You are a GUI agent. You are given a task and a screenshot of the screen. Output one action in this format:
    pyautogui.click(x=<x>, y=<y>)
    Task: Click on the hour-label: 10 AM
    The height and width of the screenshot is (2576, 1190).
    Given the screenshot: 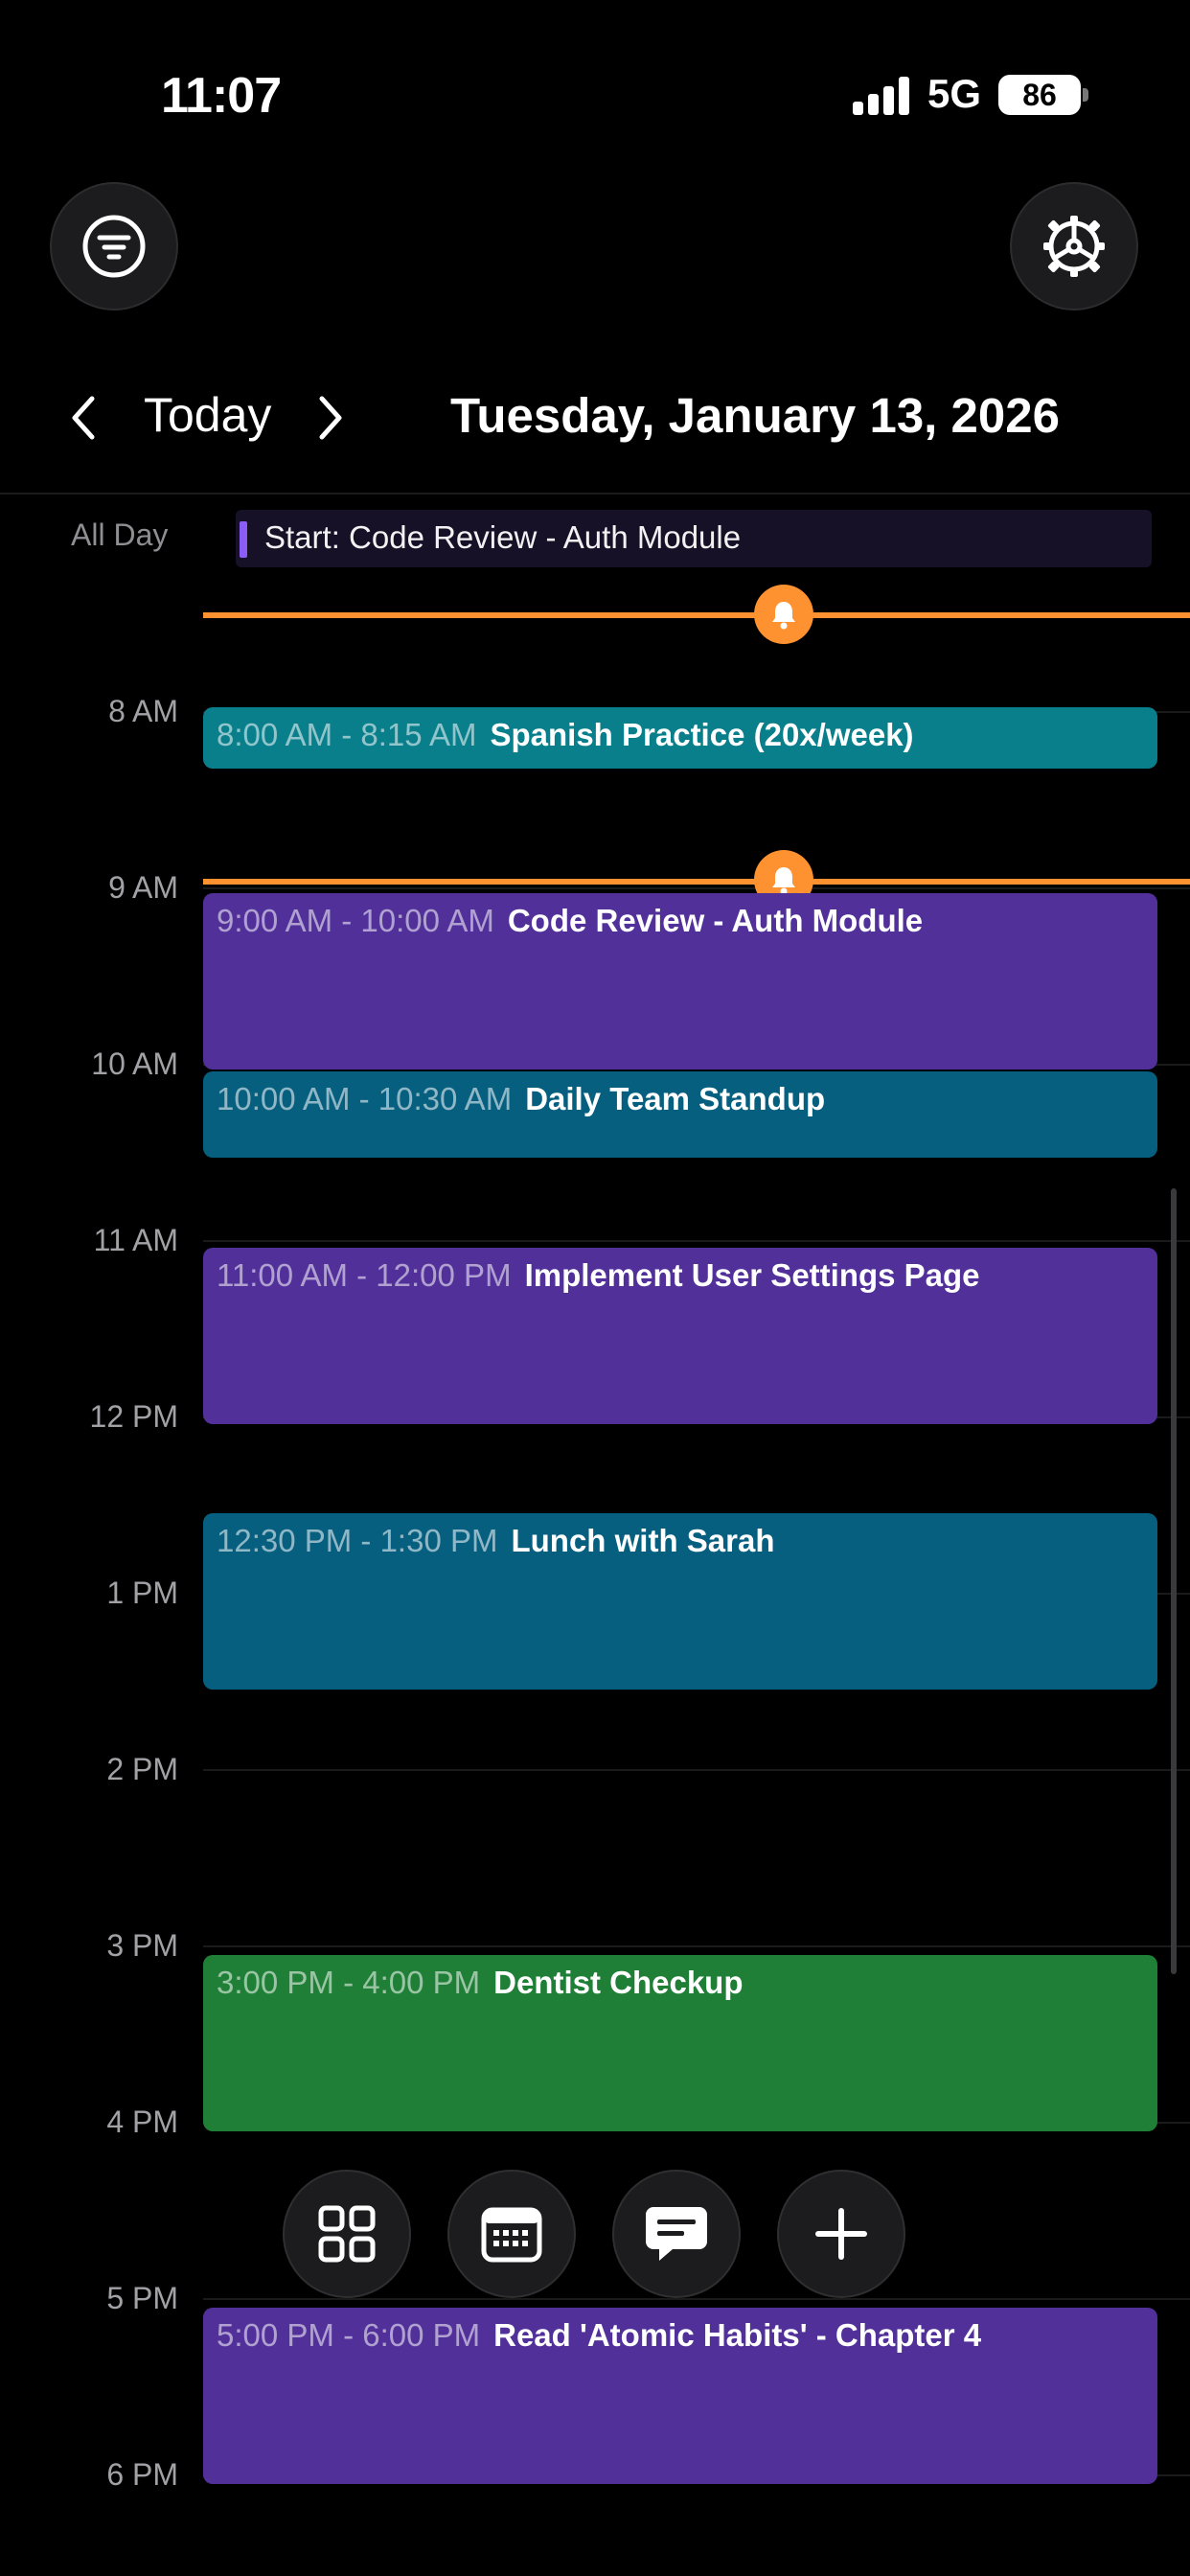 What is the action you would take?
    pyautogui.click(x=135, y=1063)
    